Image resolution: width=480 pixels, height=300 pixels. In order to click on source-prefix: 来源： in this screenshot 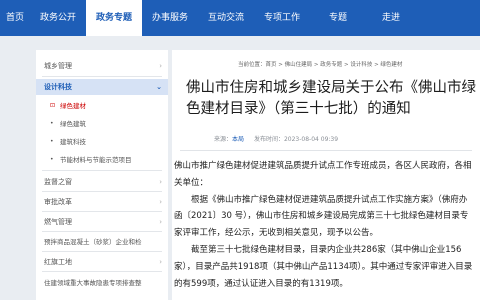, I will do `click(223, 139)`.